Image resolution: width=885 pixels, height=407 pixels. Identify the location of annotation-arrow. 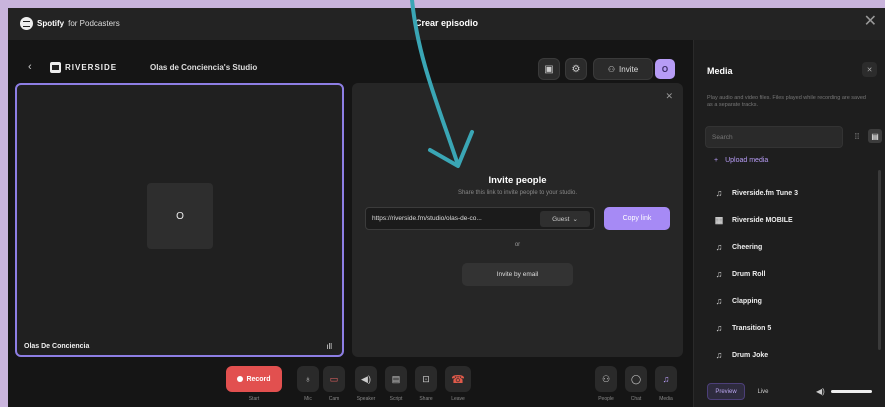
(442, 84).